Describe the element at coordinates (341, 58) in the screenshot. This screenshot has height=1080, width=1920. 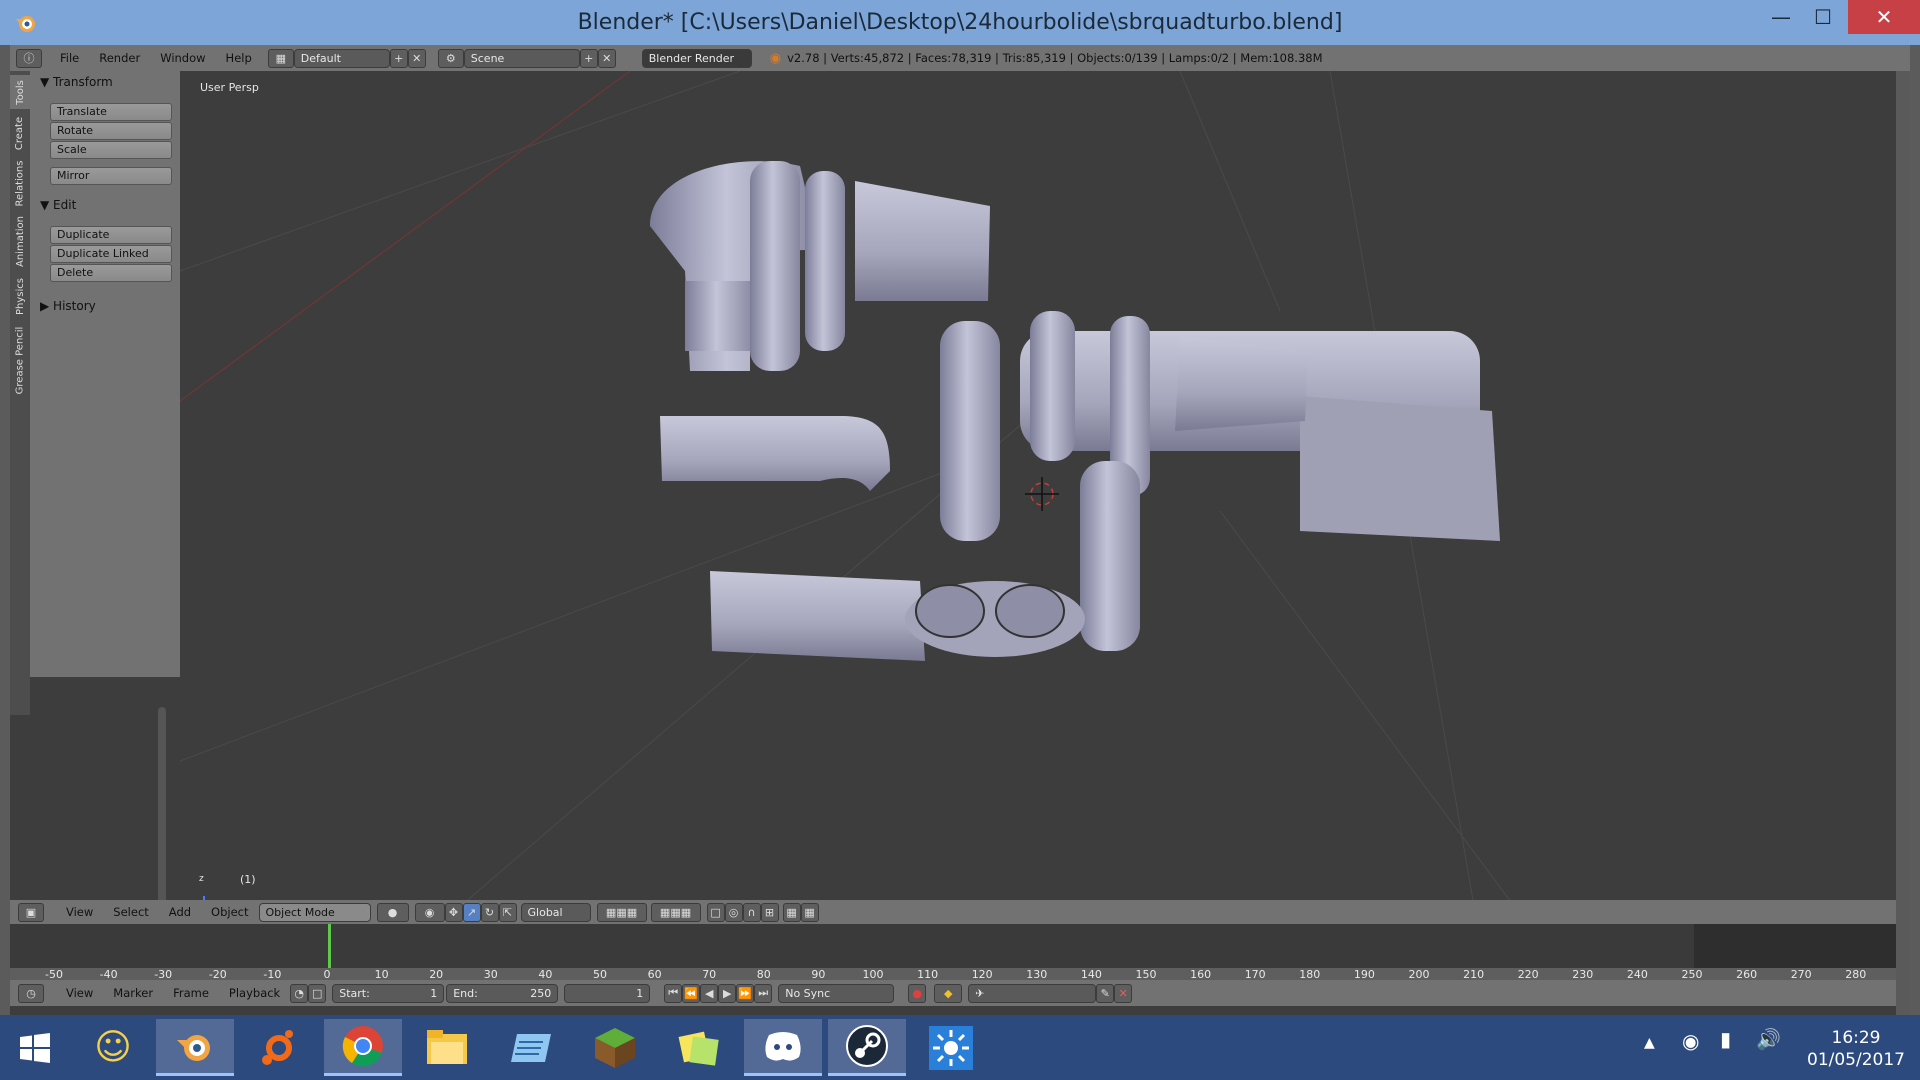
I see `layout-field: Default` at that location.